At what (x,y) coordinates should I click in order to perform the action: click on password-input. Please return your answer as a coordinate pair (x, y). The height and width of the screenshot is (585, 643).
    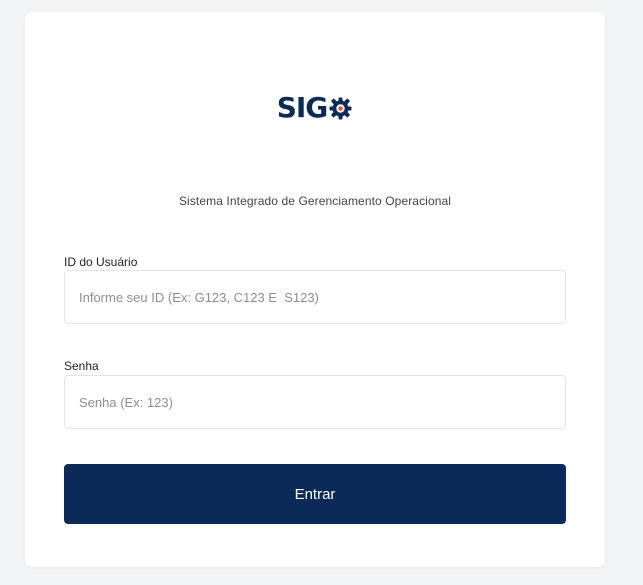
    Looking at the image, I should click on (315, 402).